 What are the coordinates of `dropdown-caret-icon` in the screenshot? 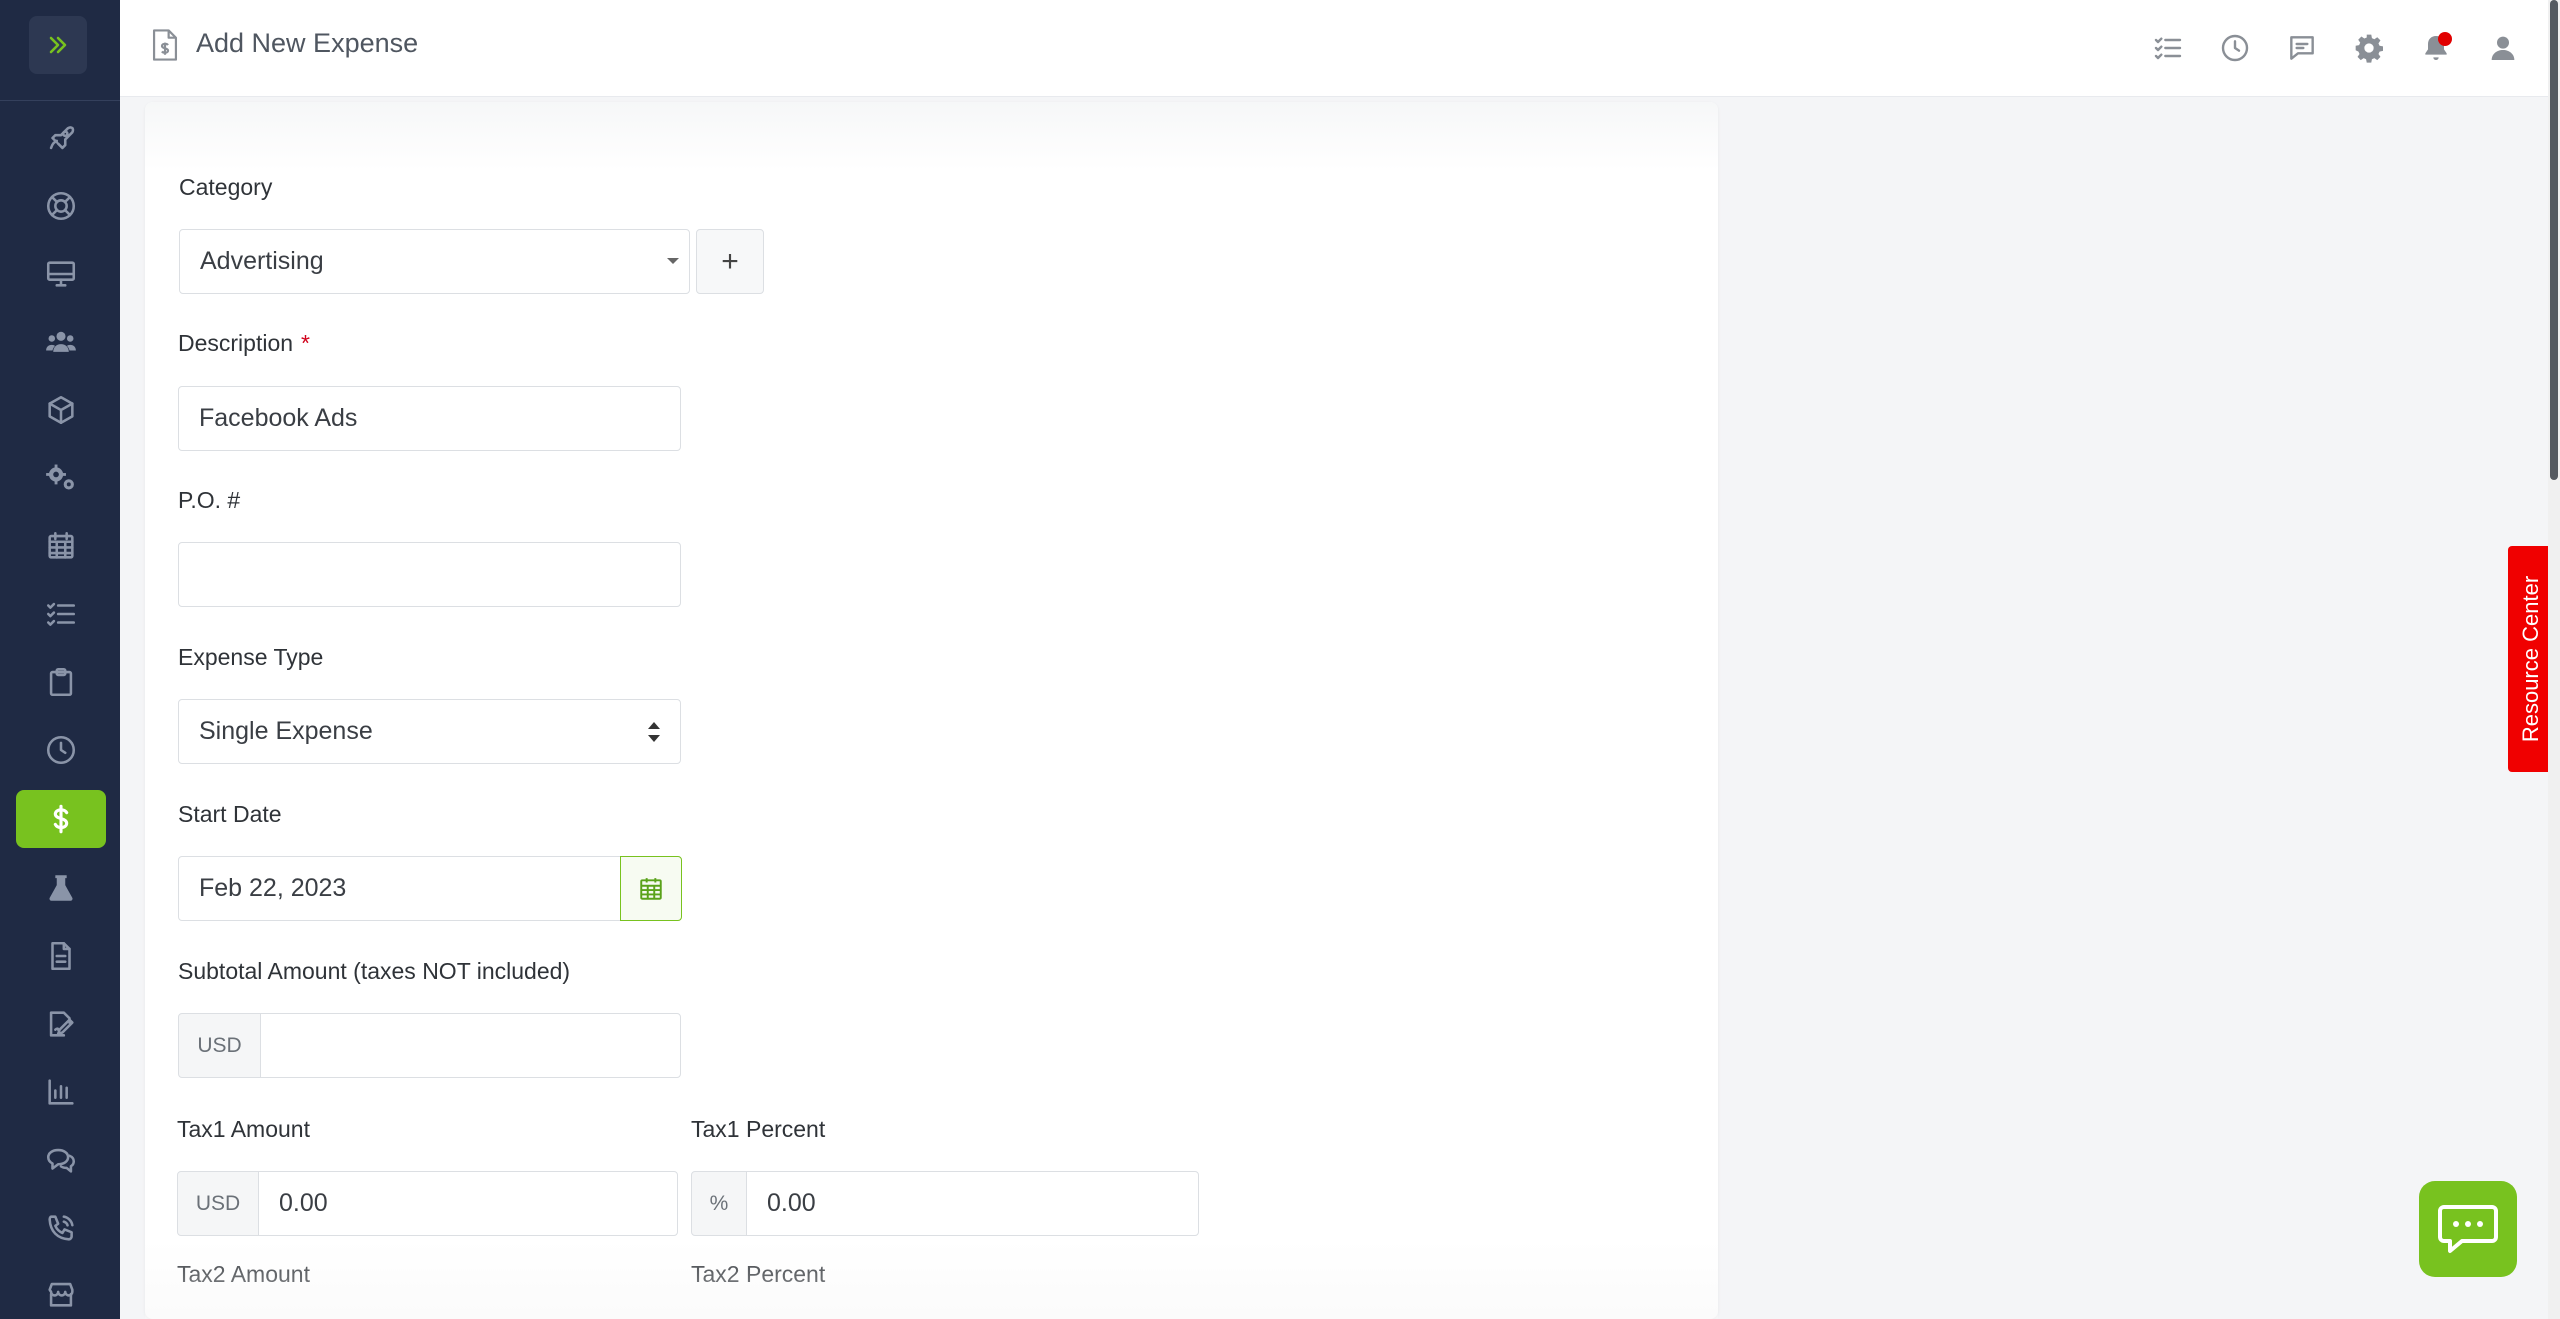 It's located at (673, 261).